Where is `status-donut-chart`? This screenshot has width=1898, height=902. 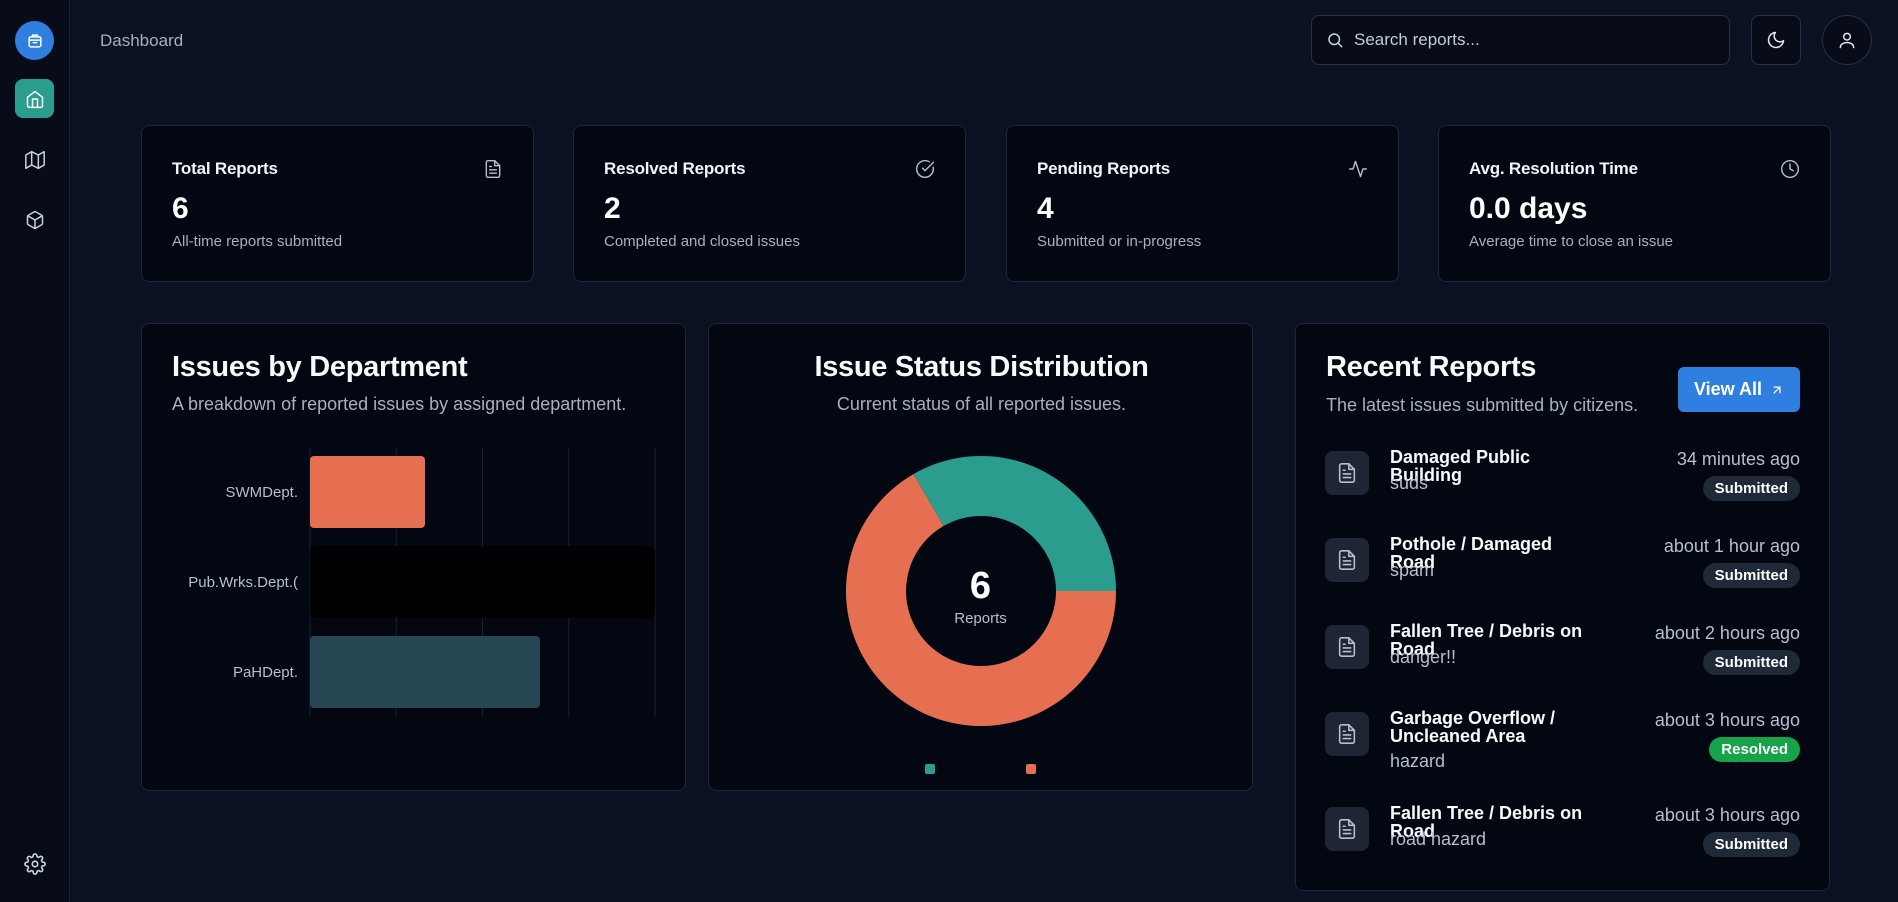
status-donut-chart is located at coordinates (981, 591).